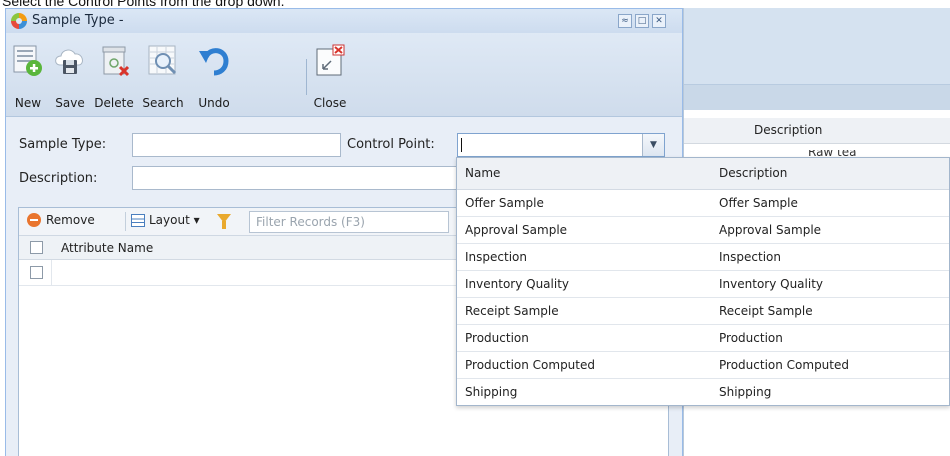 This screenshot has height=456, width=950. I want to click on description-input, so click(297, 178).